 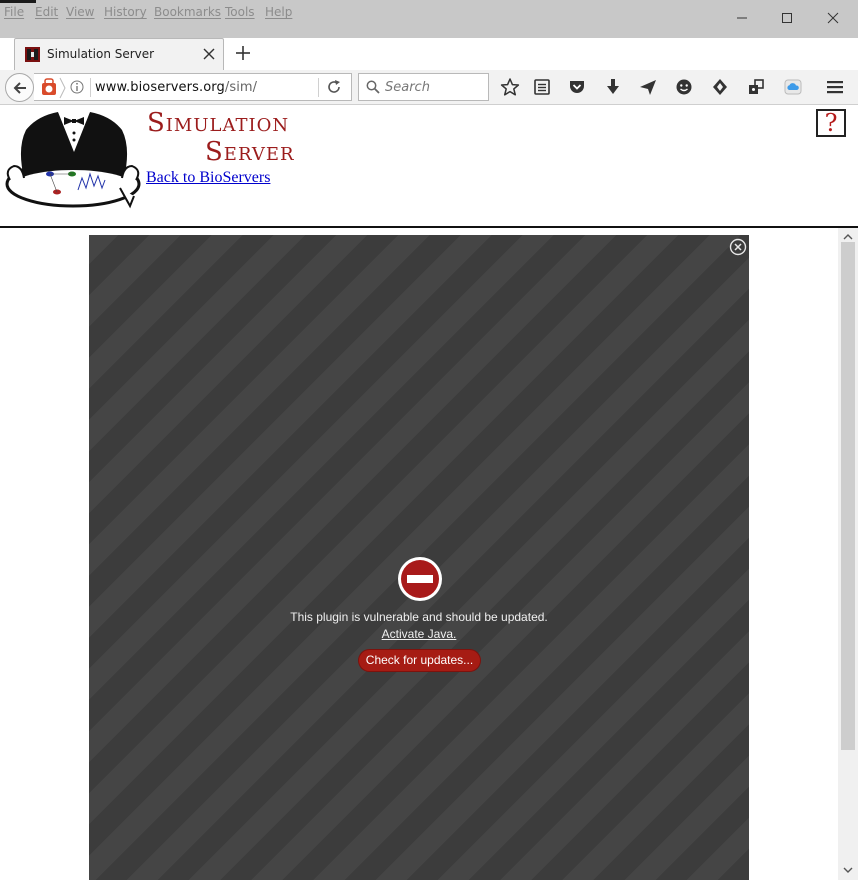 I want to click on close-window-button, so click(x=833, y=18).